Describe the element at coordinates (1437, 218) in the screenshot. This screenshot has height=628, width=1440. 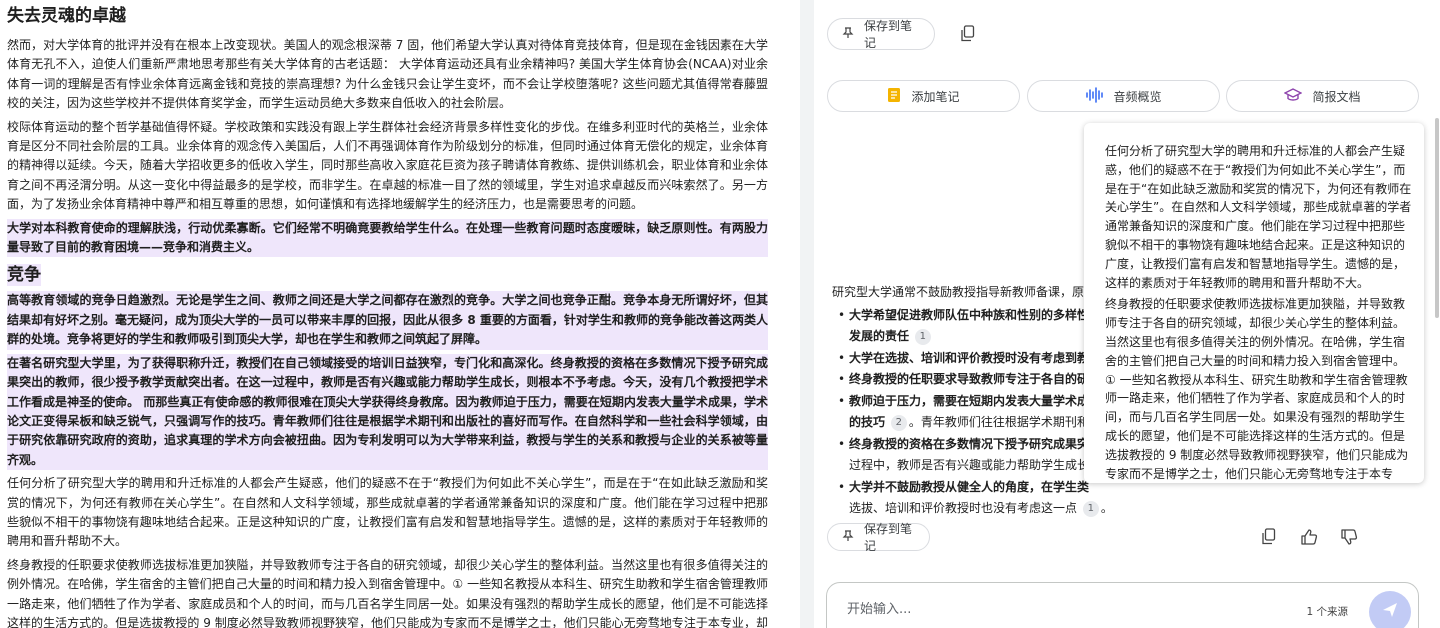
I see `popover-scrollbar` at that location.